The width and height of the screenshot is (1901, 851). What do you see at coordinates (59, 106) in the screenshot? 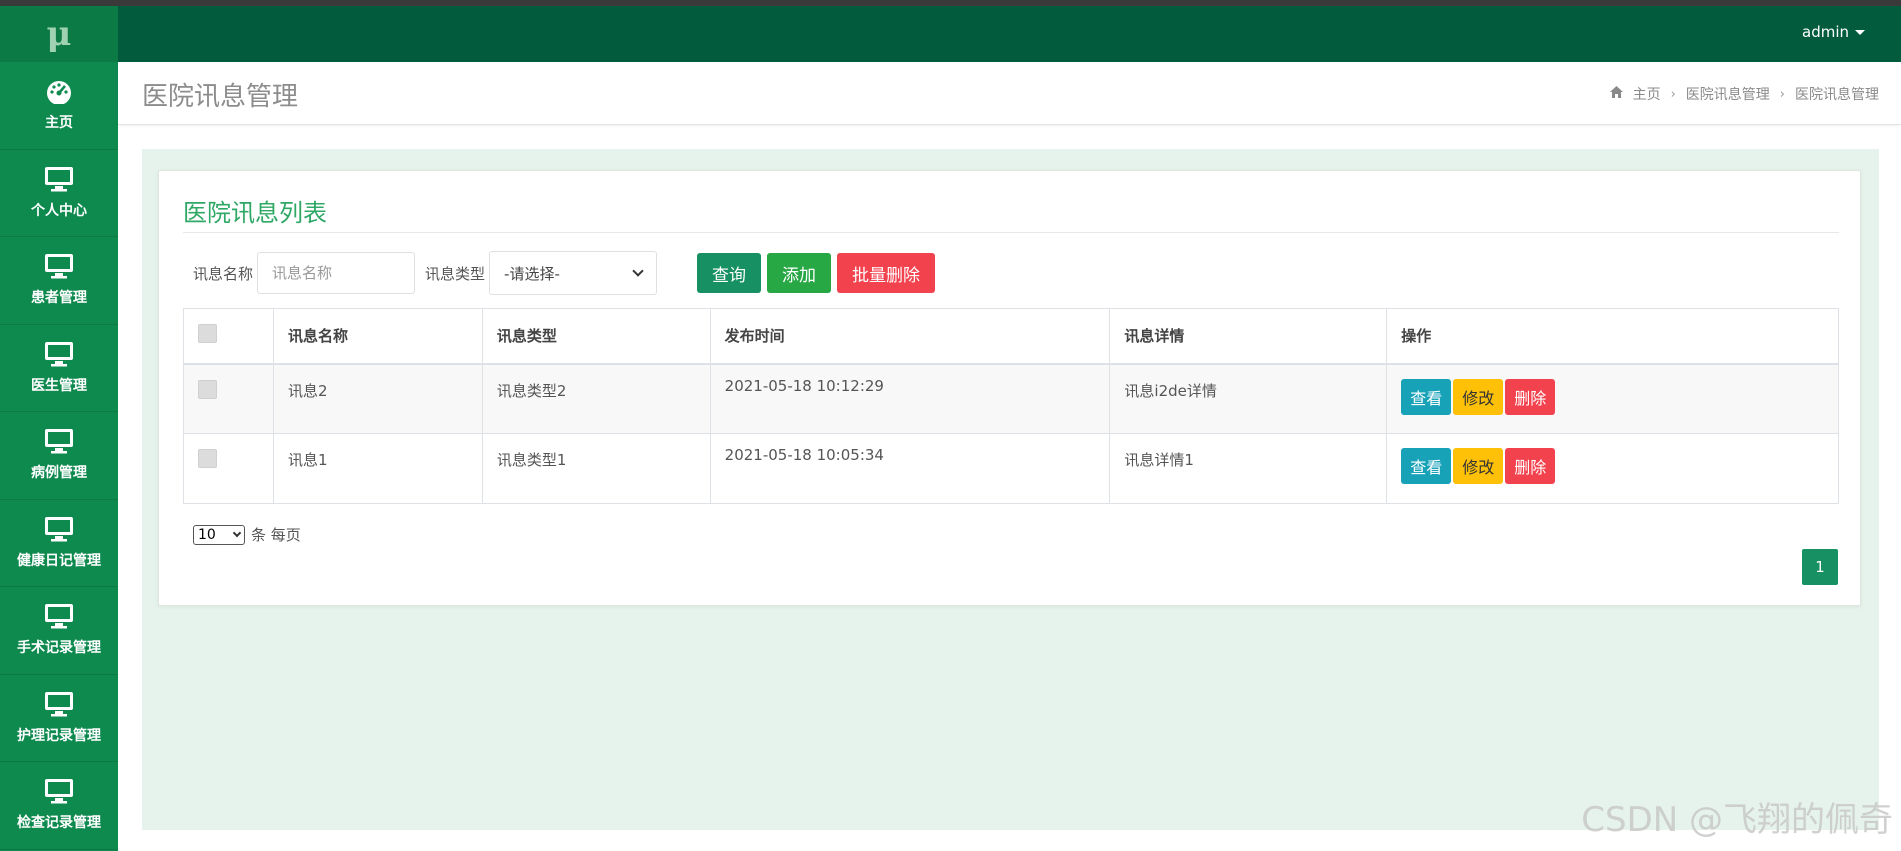
I see `sidebar-item-home: 主页` at bounding box center [59, 106].